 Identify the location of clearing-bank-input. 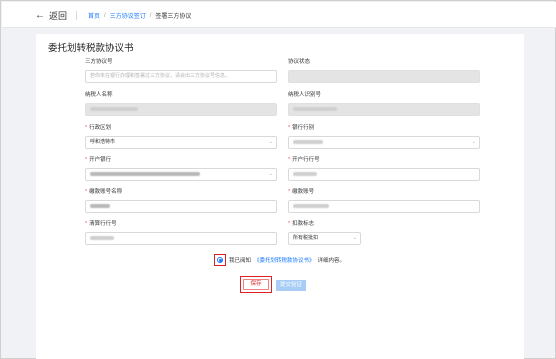
(181, 238).